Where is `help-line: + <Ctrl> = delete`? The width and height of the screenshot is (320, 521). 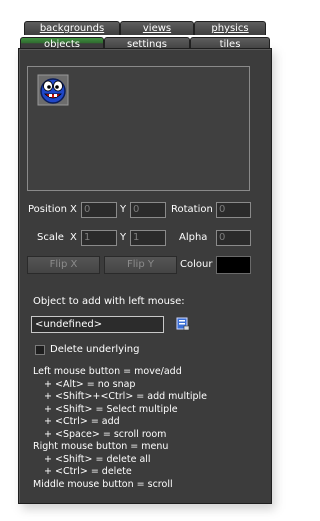 help-line: + <Ctrl> = delete is located at coordinates (88, 471).